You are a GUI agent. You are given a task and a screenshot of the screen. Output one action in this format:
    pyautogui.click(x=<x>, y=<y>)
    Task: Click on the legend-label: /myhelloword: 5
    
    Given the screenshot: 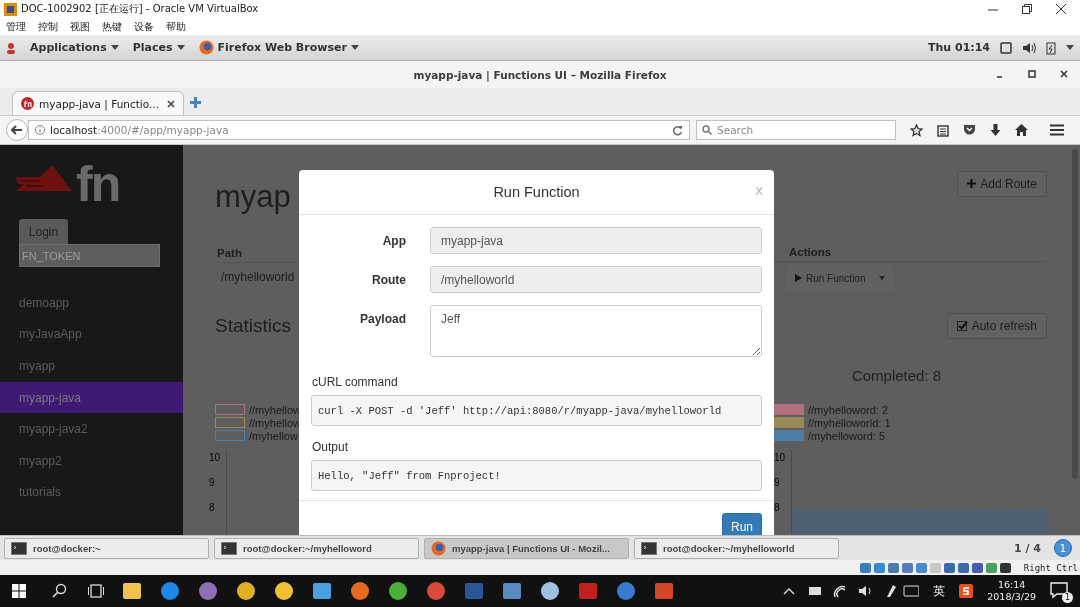 What is the action you would take?
    pyautogui.click(x=847, y=435)
    